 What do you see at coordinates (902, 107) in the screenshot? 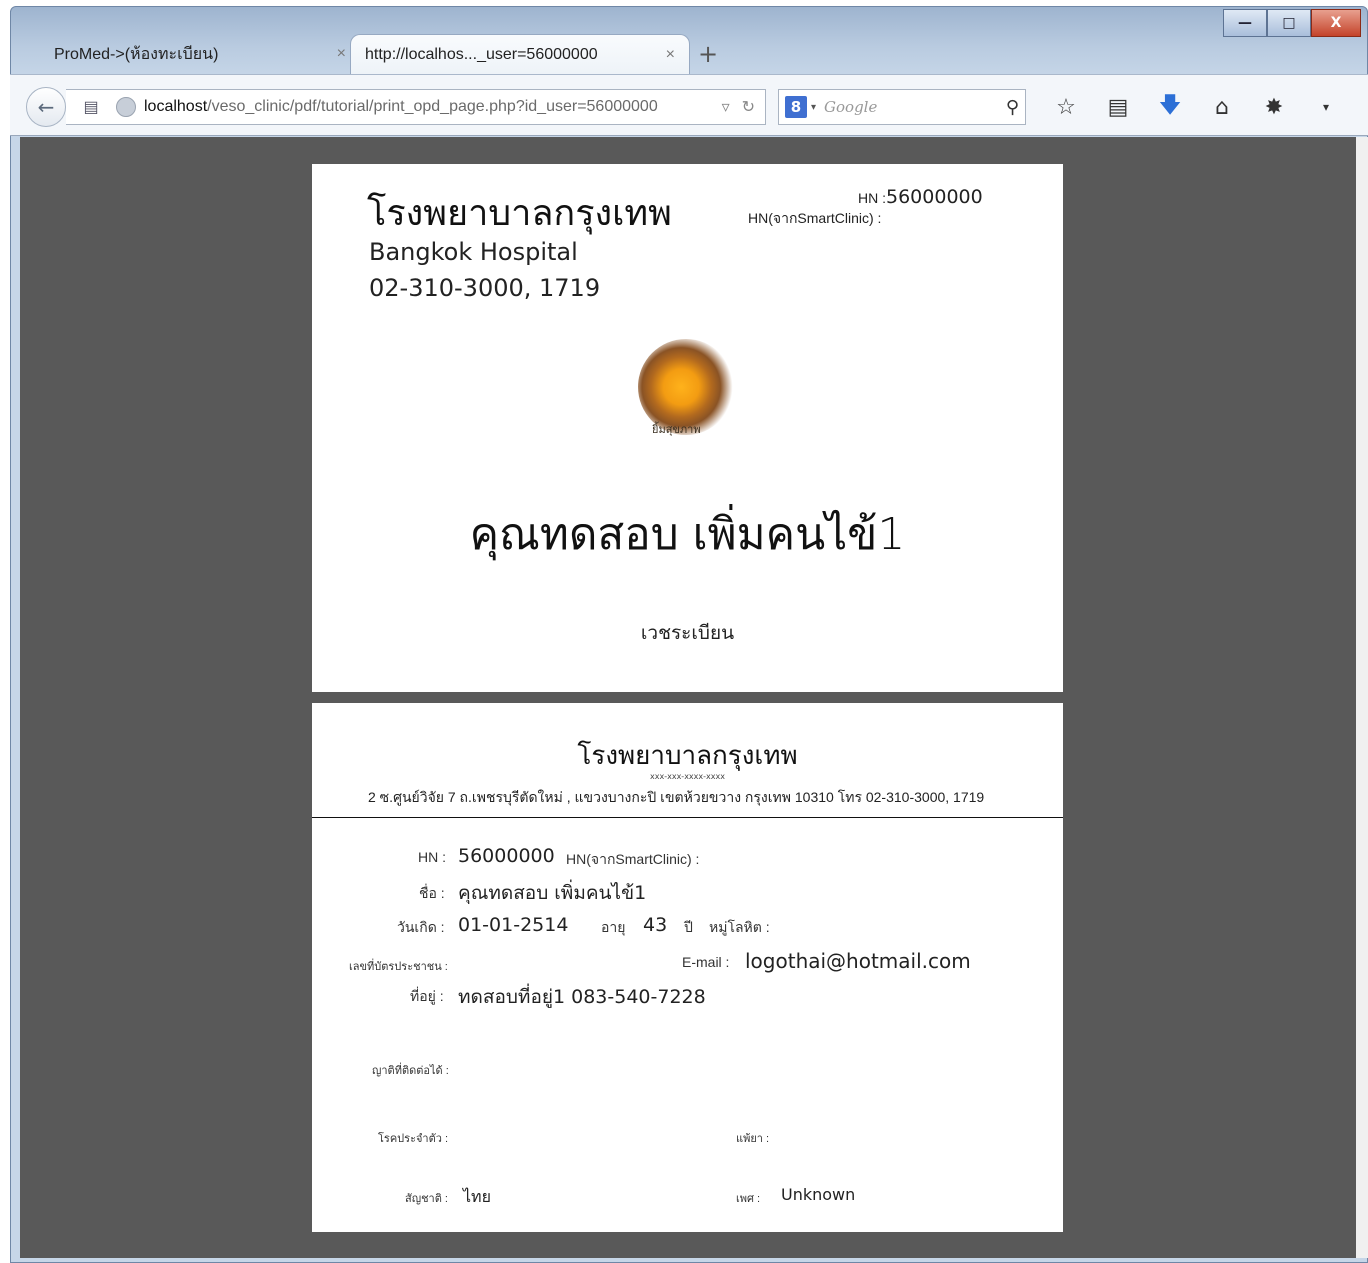
I see `search-bar: 8 ▾ Google ⚲` at bounding box center [902, 107].